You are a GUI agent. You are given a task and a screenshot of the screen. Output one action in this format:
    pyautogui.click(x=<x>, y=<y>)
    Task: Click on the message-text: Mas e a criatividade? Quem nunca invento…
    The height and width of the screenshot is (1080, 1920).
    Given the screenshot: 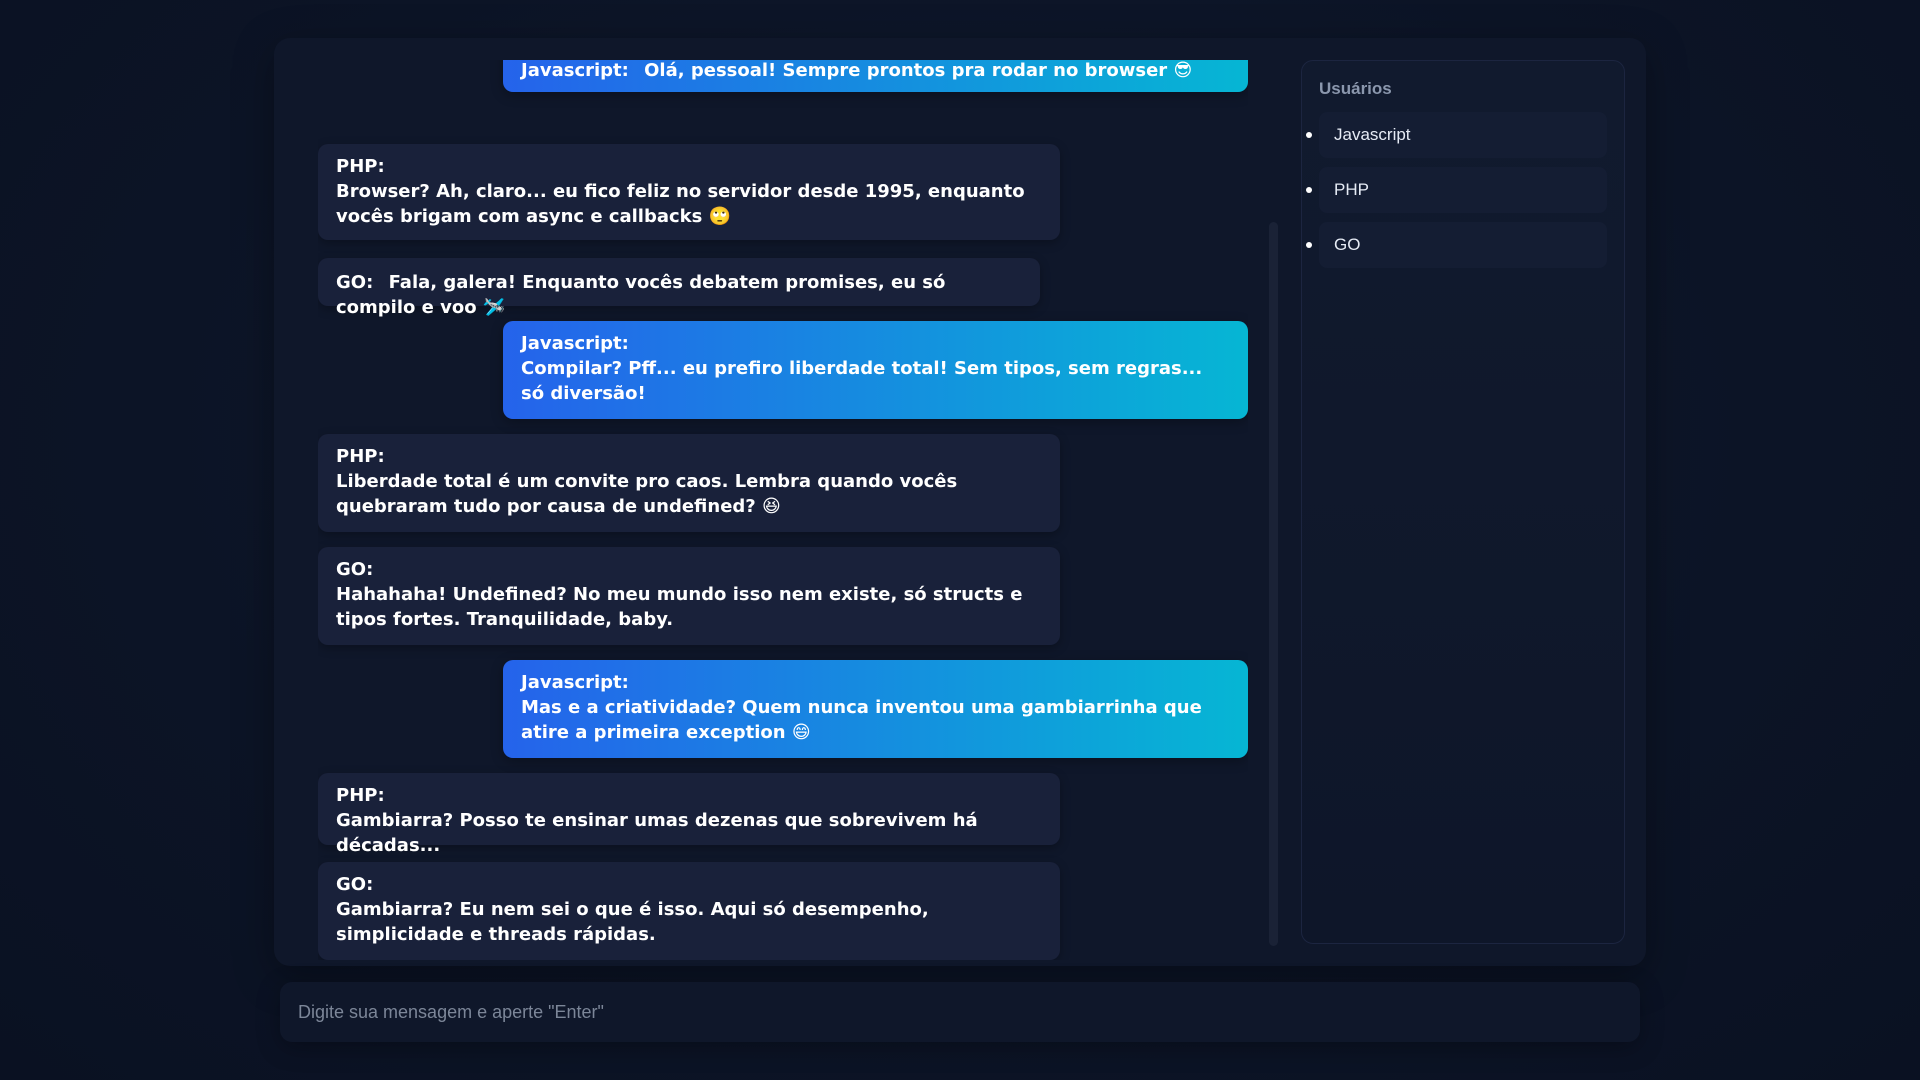 What is the action you would take?
    pyautogui.click(x=861, y=720)
    